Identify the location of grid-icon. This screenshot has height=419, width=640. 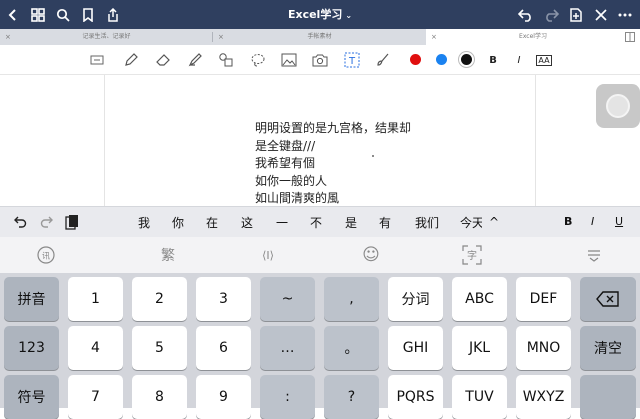
(38, 15).